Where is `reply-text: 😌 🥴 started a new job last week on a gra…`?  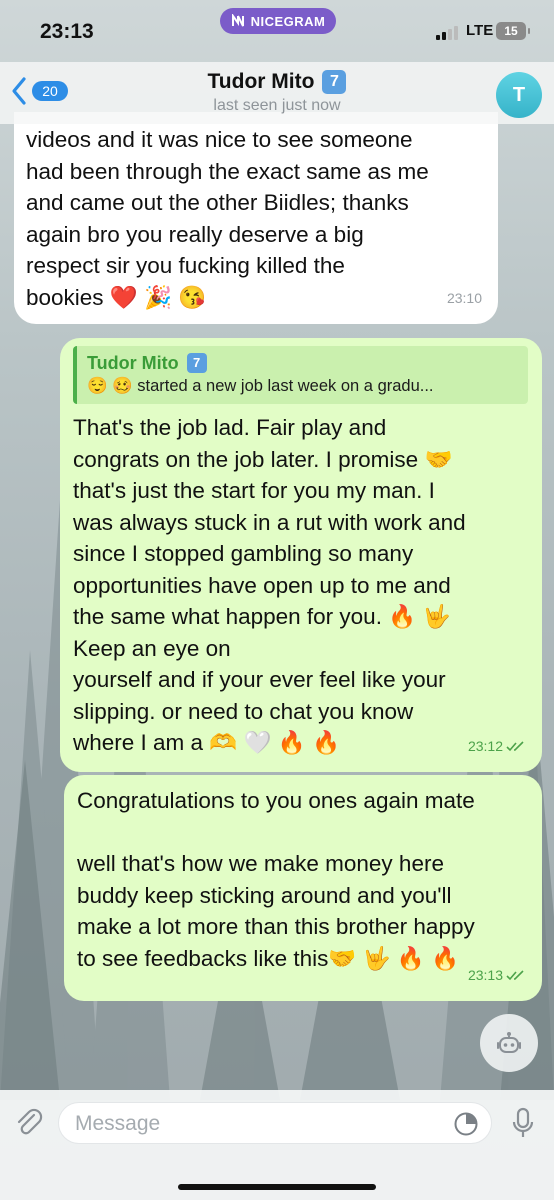 reply-text: 😌 🥴 started a new job last week on a gra… is located at coordinates (260, 386).